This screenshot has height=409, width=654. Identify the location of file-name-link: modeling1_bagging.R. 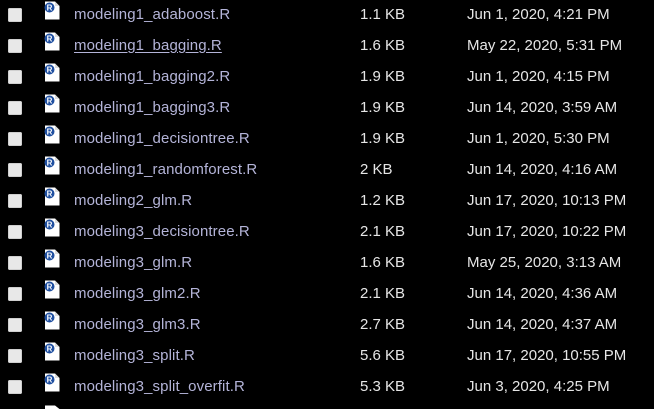
(148, 45).